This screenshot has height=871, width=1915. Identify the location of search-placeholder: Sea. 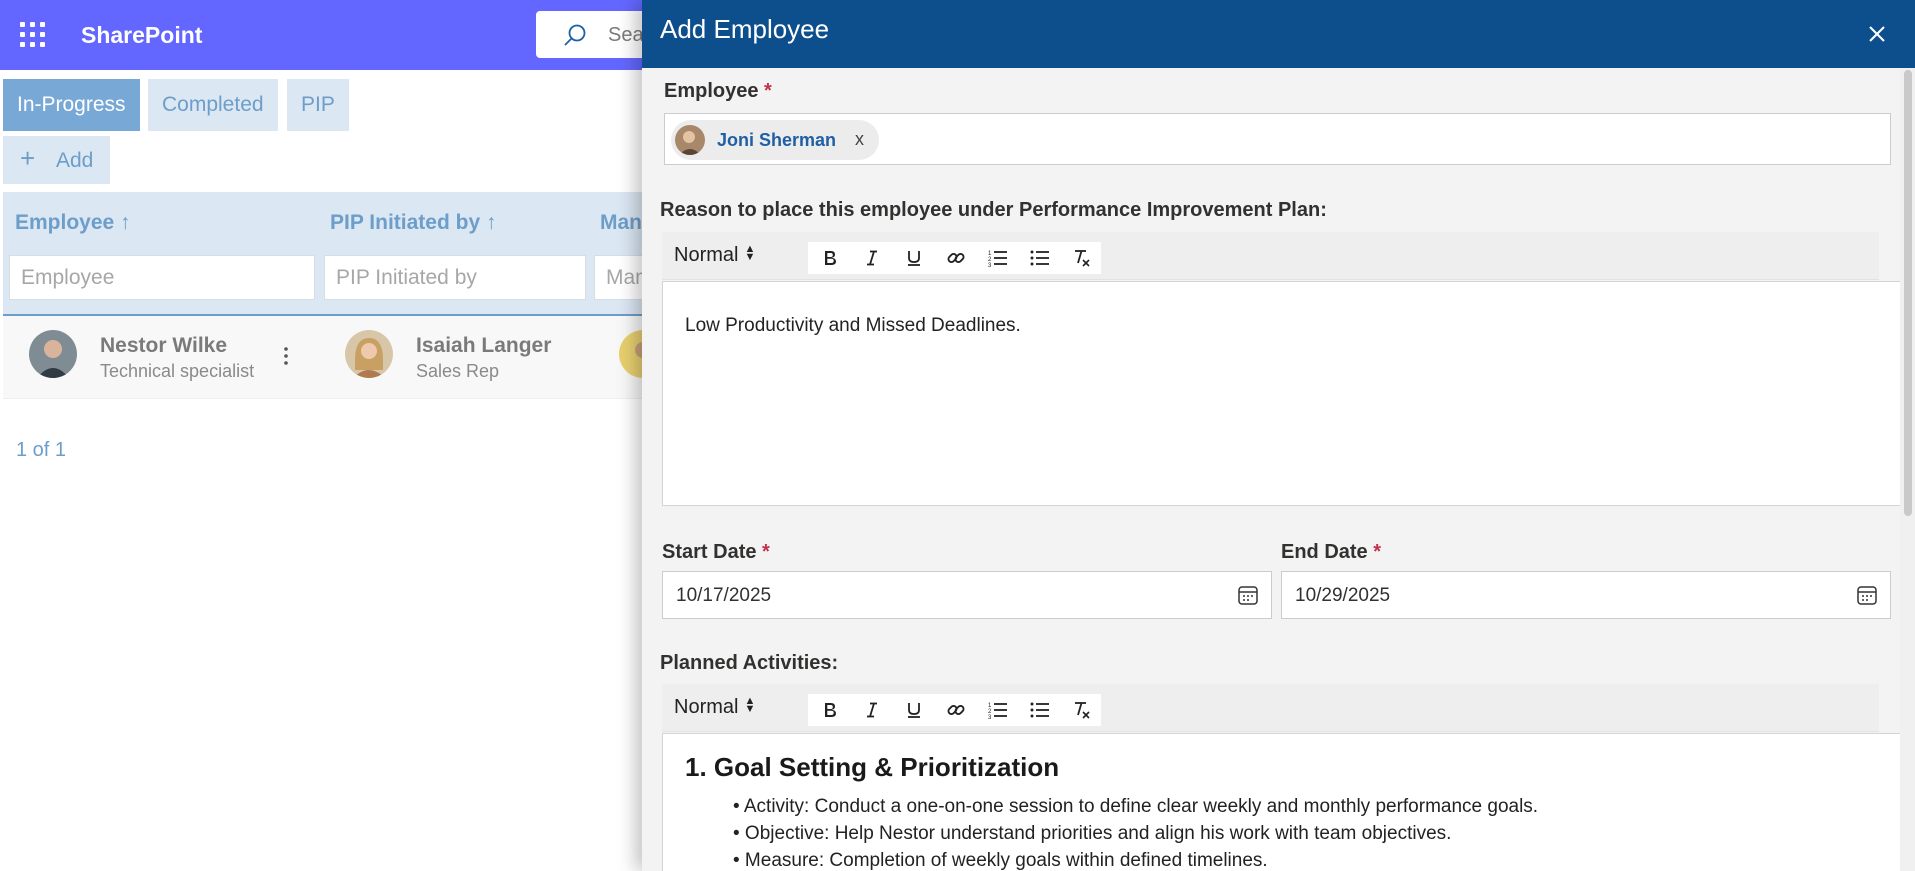
(626, 35).